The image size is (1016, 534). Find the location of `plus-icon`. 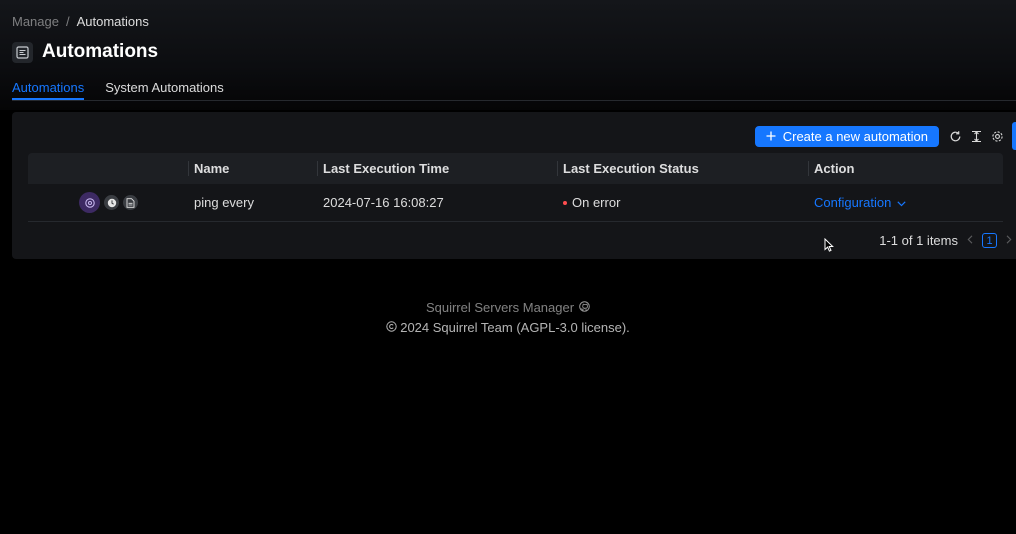

plus-icon is located at coordinates (771, 136).